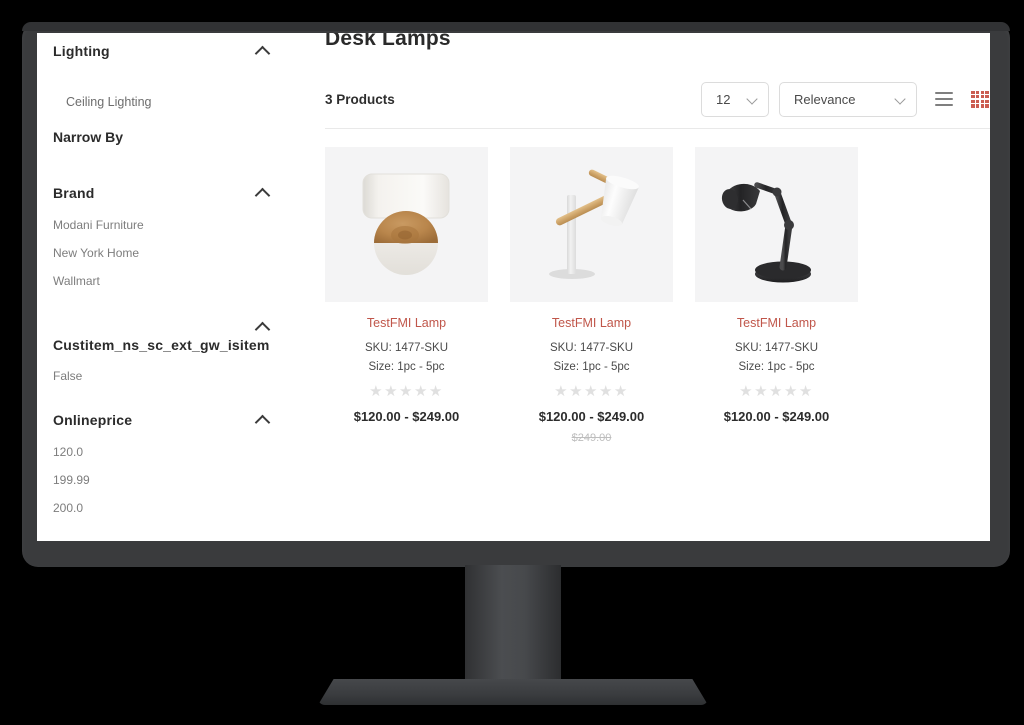 This screenshot has width=1024, height=725. Describe the element at coordinates (513, 625) in the screenshot. I see `monitor-stand-neck` at that location.